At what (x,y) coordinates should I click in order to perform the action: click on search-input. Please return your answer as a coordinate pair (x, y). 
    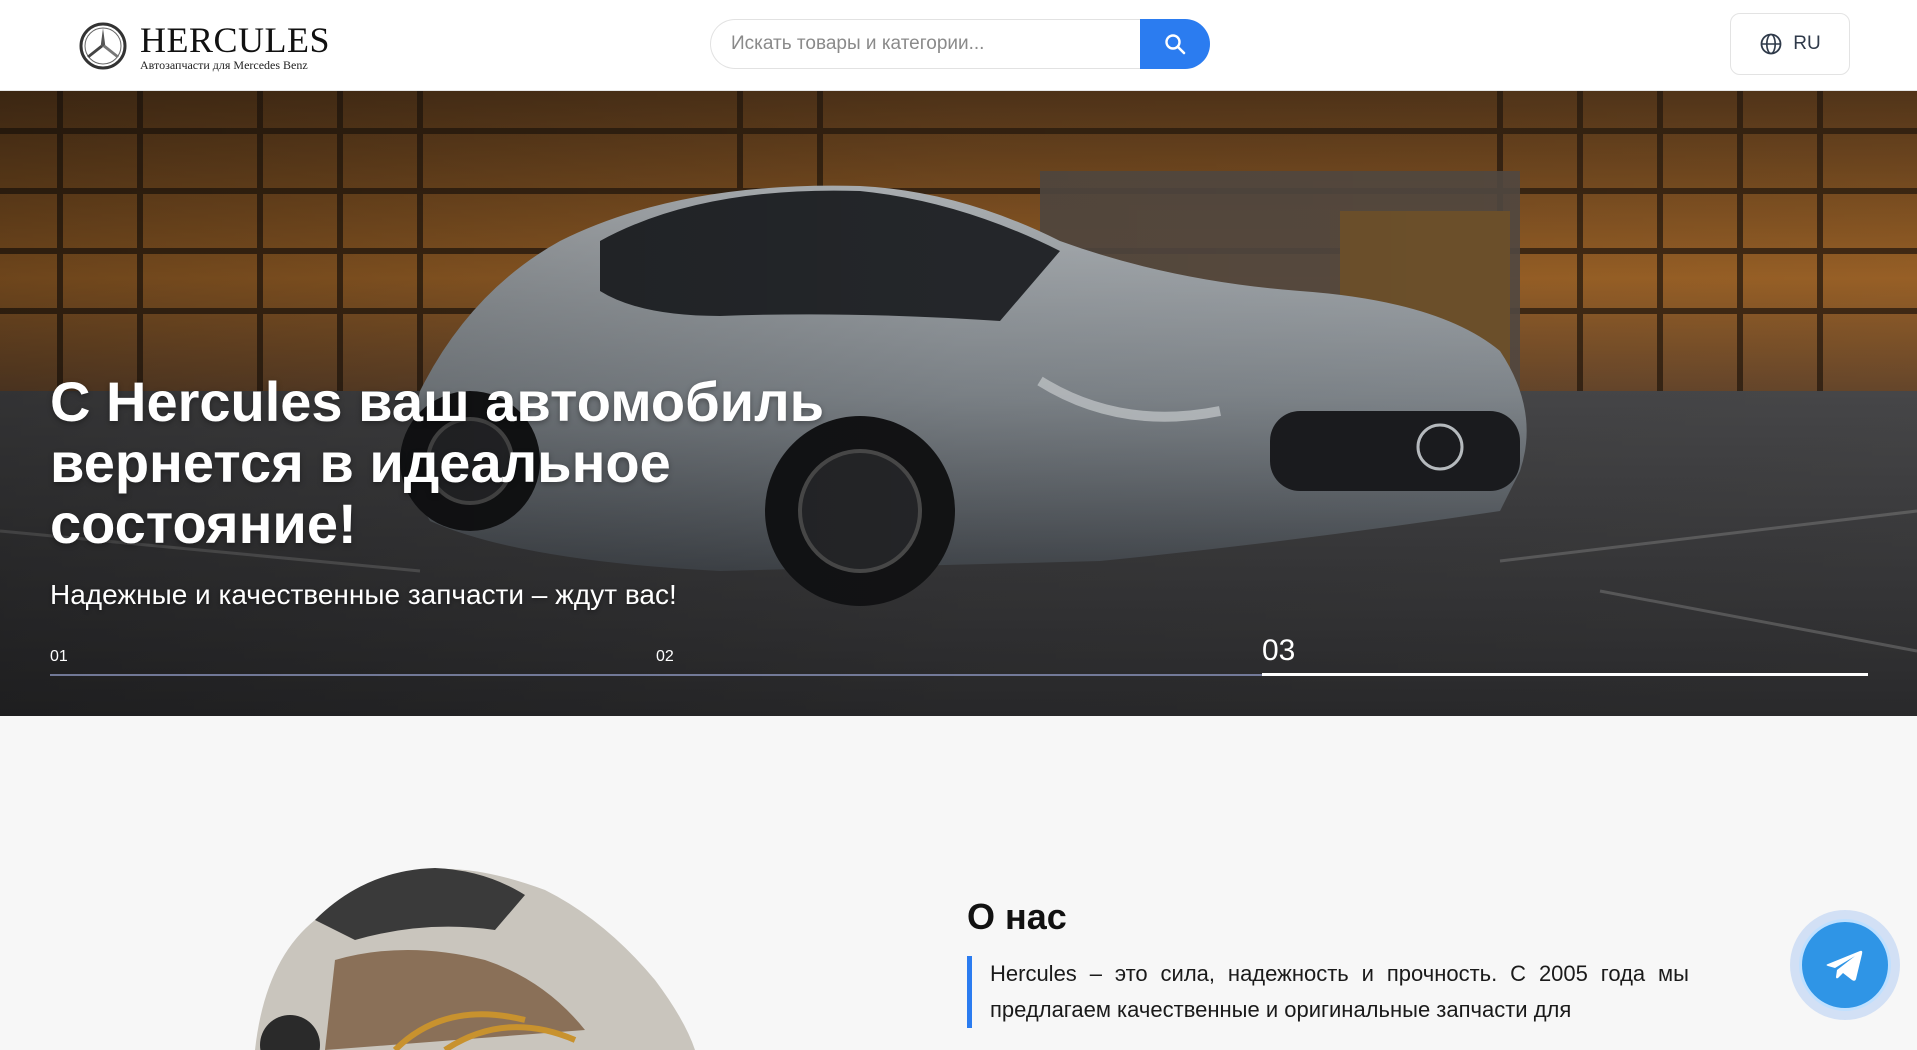
    Looking at the image, I should click on (925, 44).